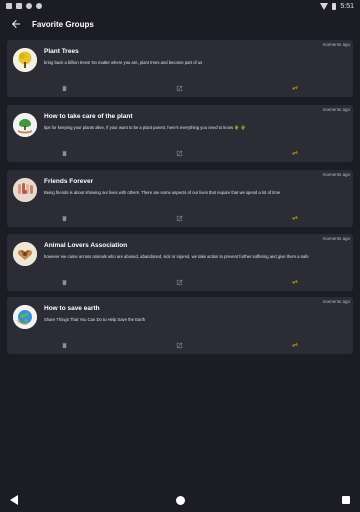 This screenshot has height=512, width=360. Describe the element at coordinates (39, 6) in the screenshot. I see `circle-icon` at that location.